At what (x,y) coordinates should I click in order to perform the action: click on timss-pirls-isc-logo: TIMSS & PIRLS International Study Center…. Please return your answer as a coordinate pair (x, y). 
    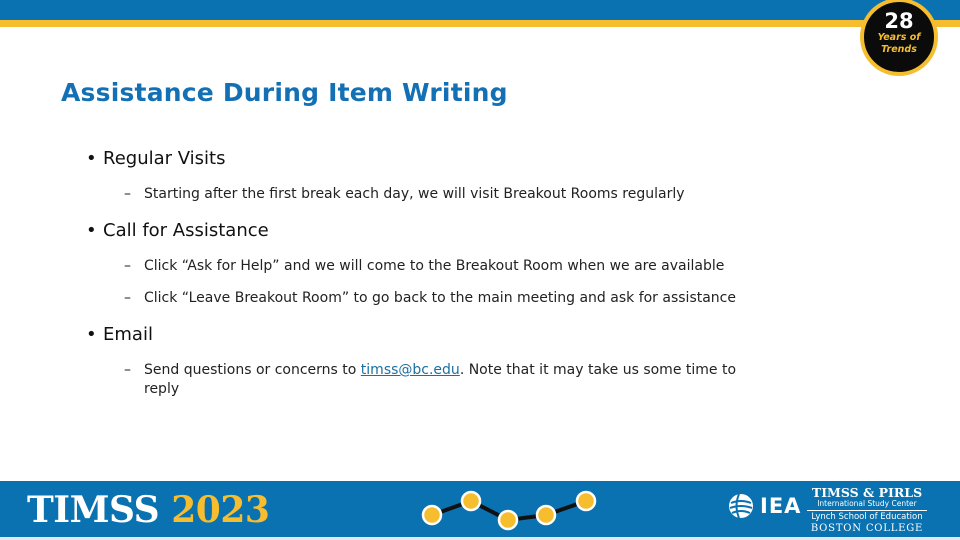
    Looking at the image, I should click on (867, 510).